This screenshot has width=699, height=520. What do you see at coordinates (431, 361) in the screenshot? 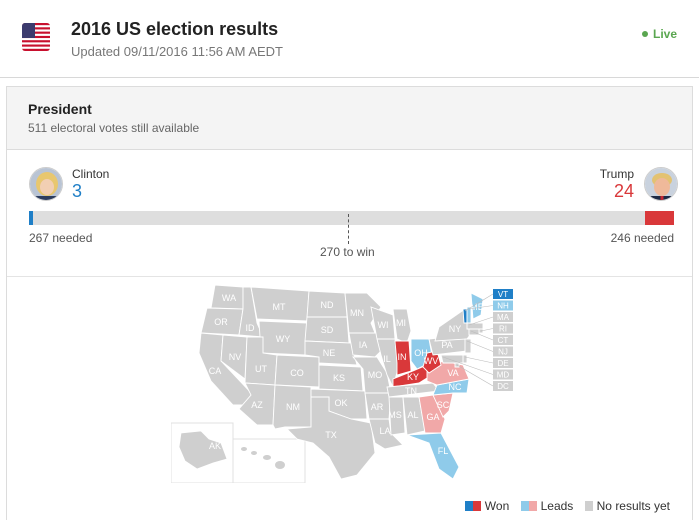
I see `state-label-WV: WV` at bounding box center [431, 361].